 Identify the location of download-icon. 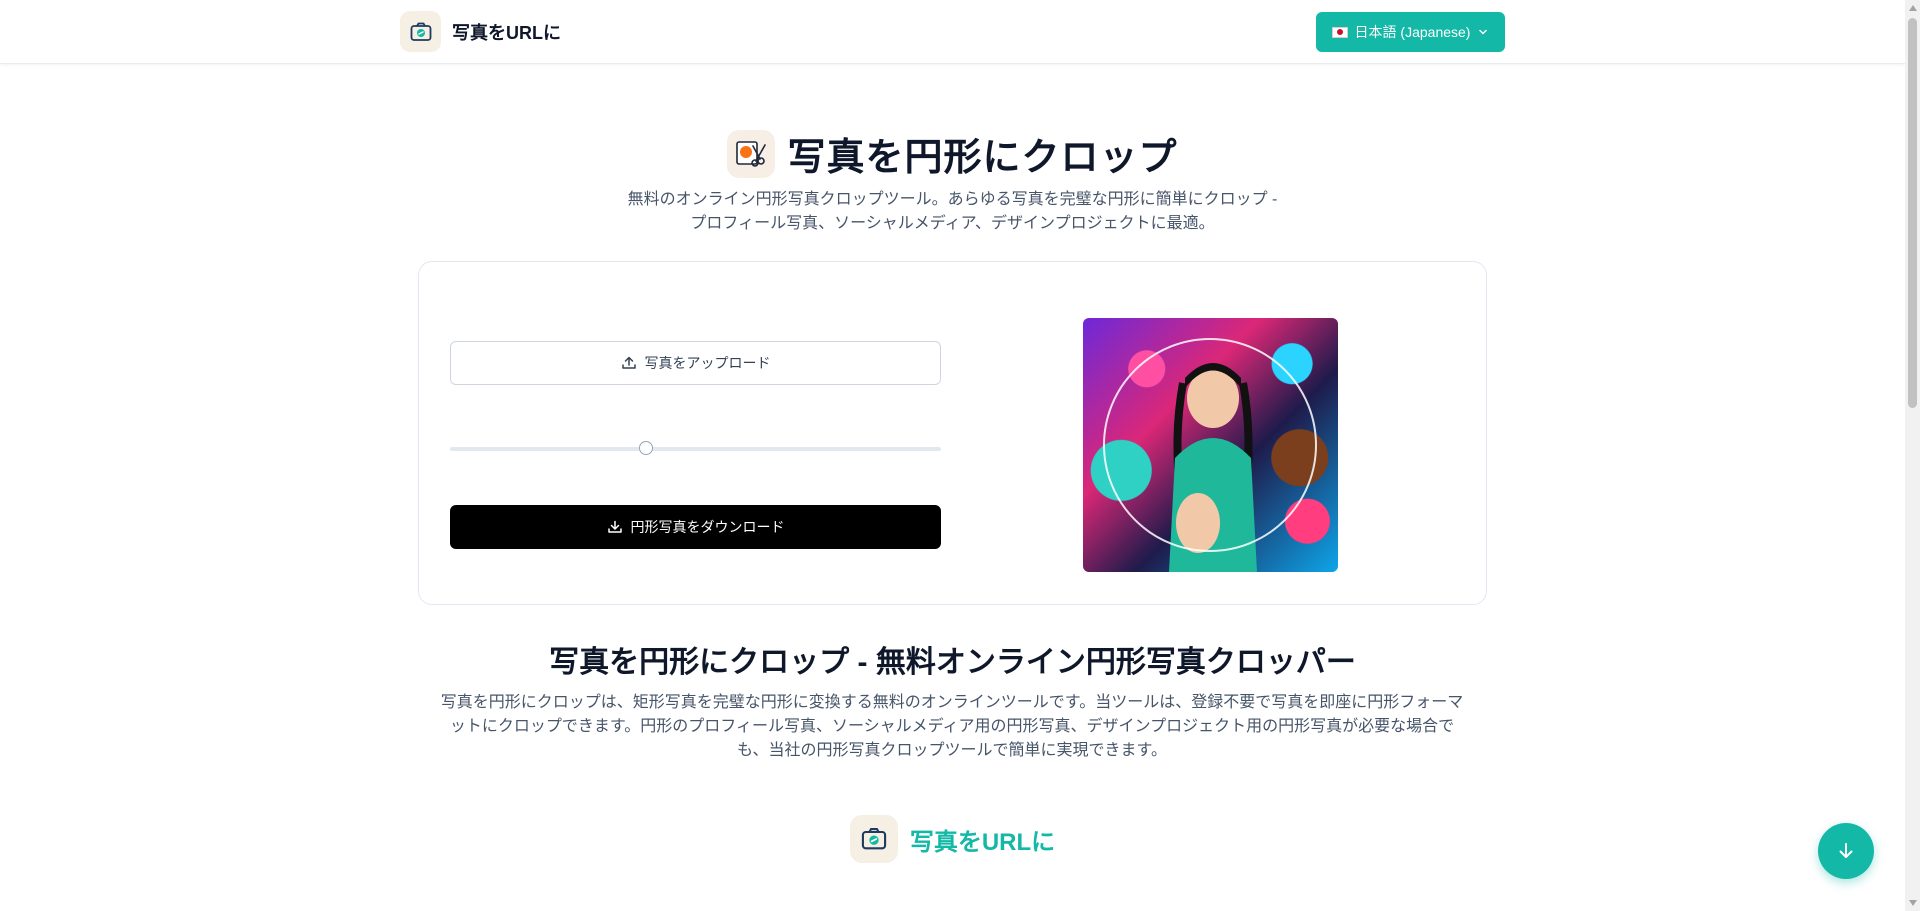
(614, 526).